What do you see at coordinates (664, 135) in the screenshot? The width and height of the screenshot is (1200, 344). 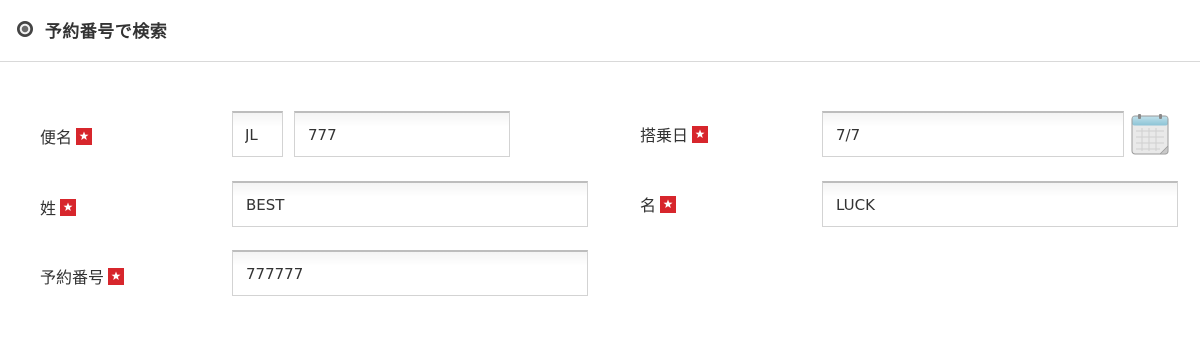 I see `boarding-date-label: 搭乗日` at bounding box center [664, 135].